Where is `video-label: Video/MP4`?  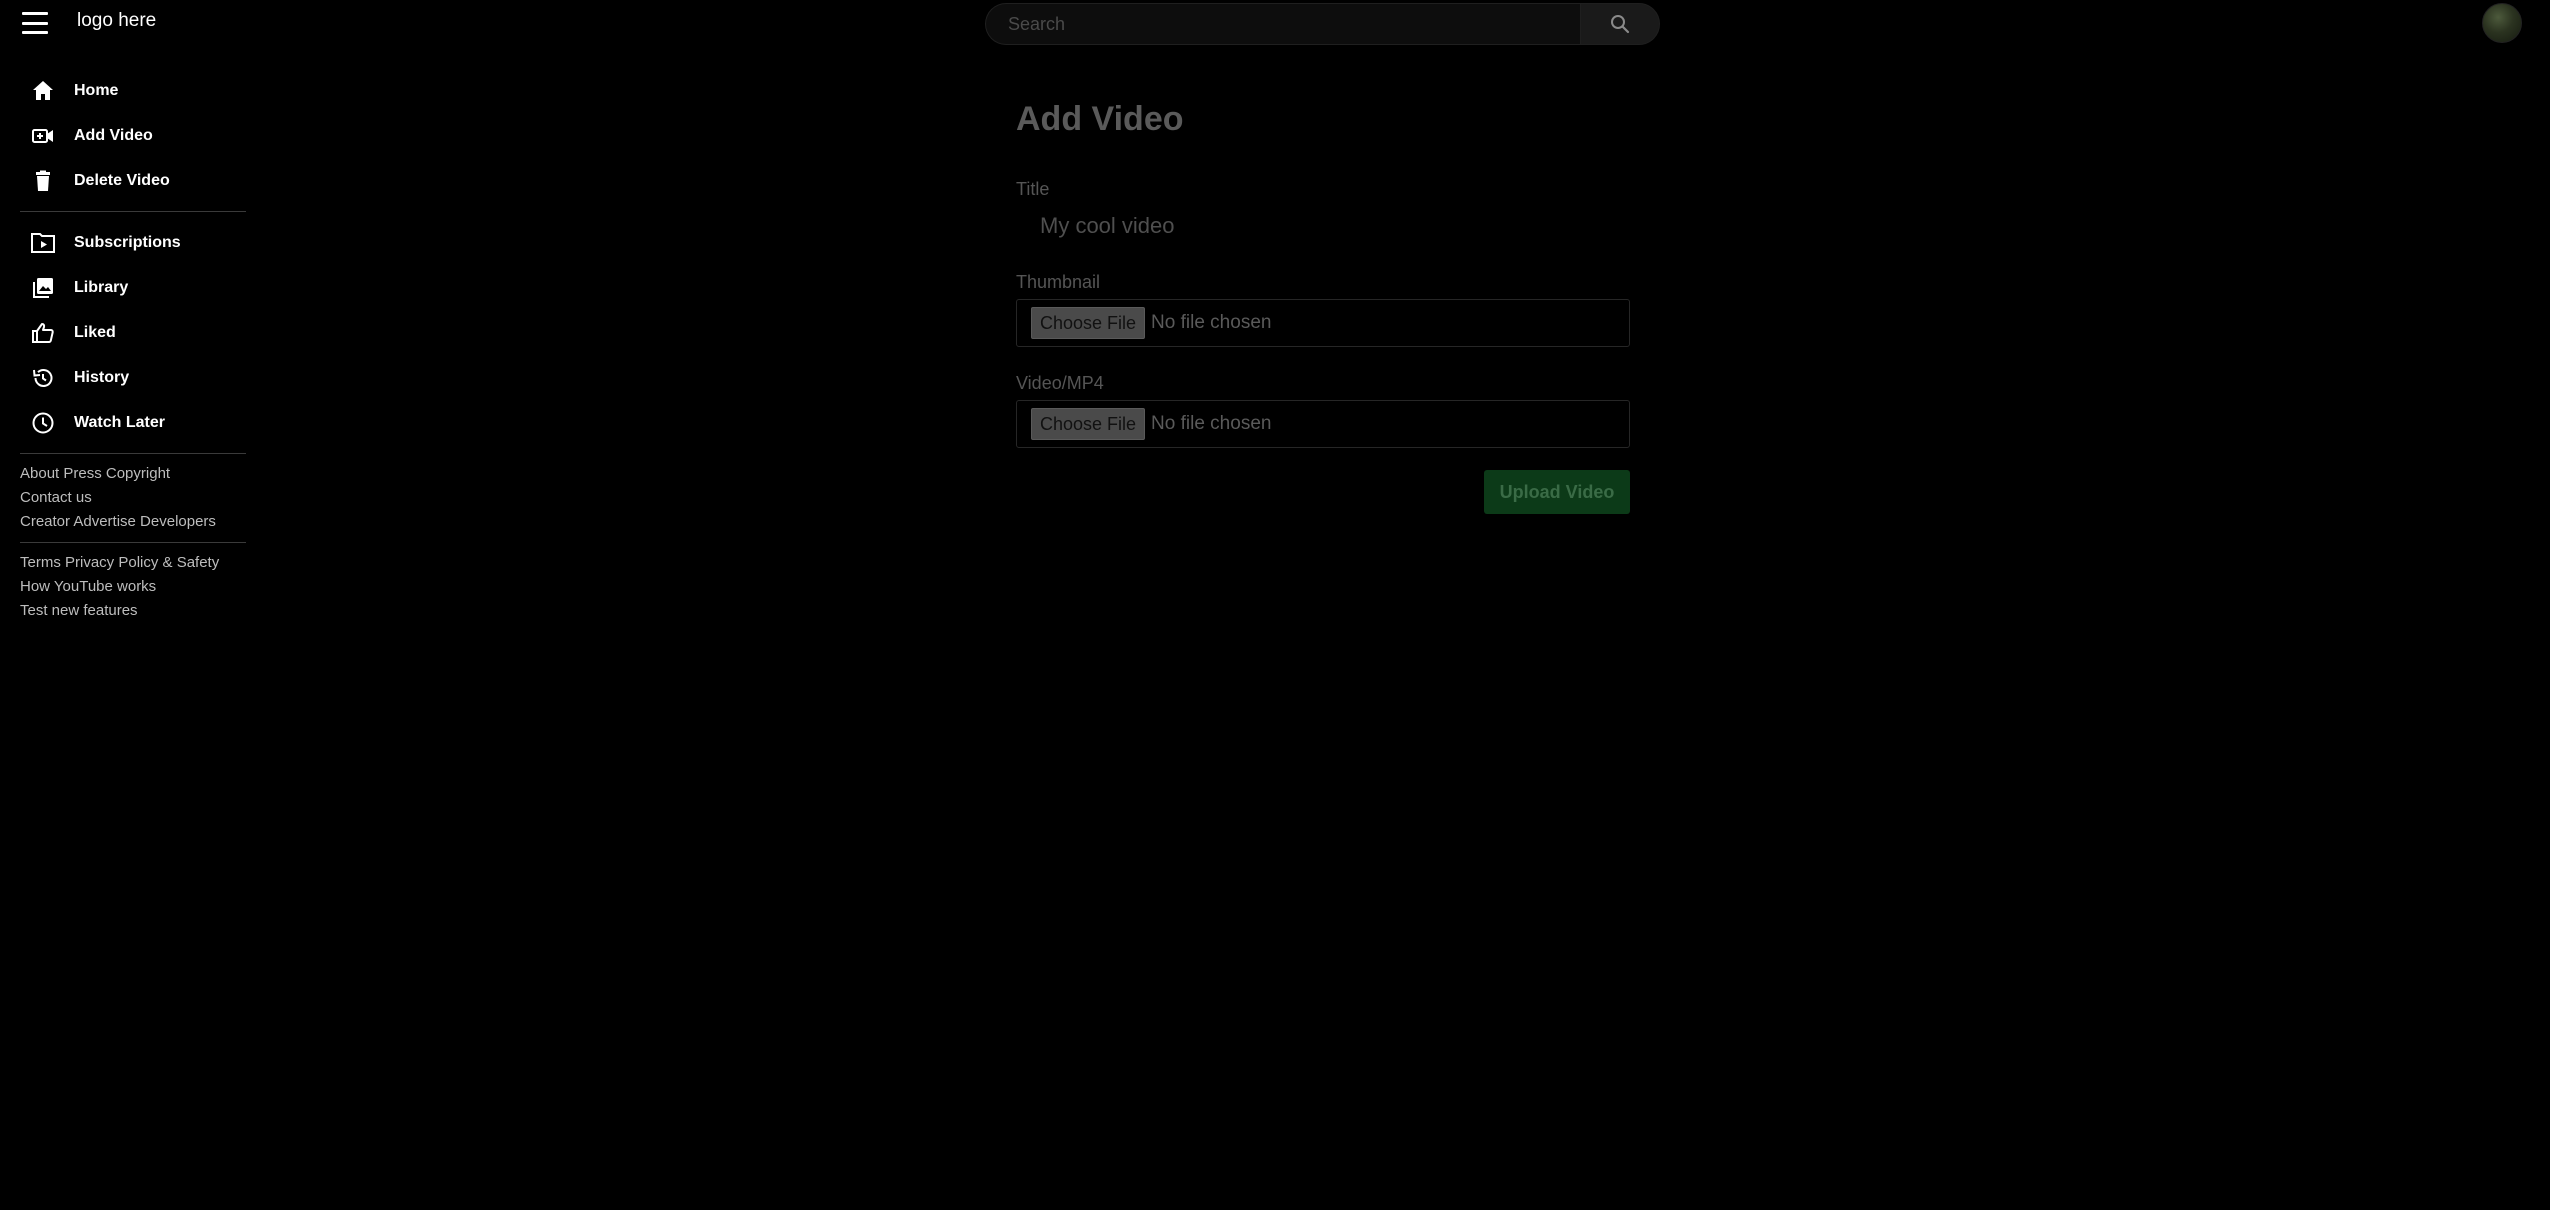
video-label: Video/MP4 is located at coordinates (1060, 383).